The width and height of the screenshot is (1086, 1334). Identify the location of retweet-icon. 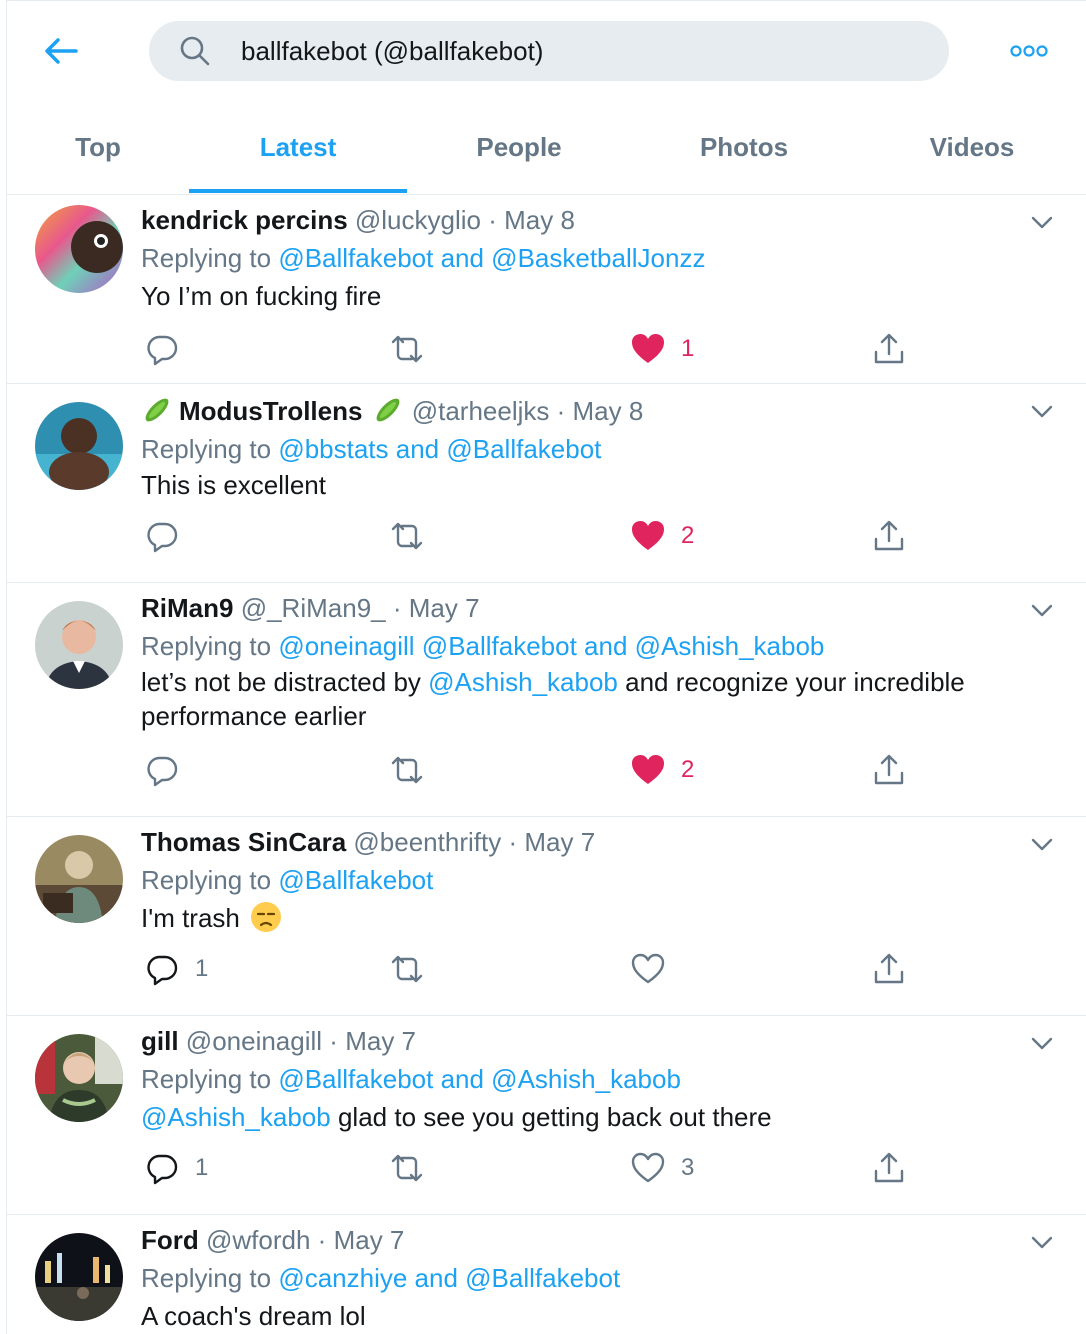
(407, 349).